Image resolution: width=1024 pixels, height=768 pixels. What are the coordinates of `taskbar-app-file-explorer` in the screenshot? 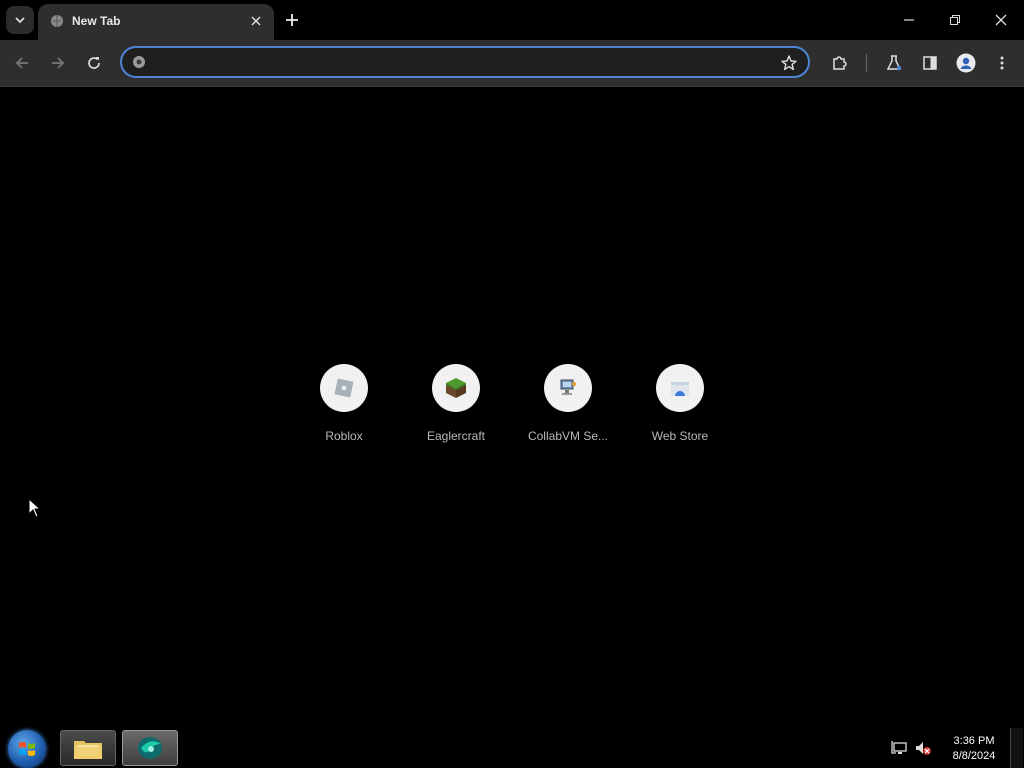 It's located at (88, 748).